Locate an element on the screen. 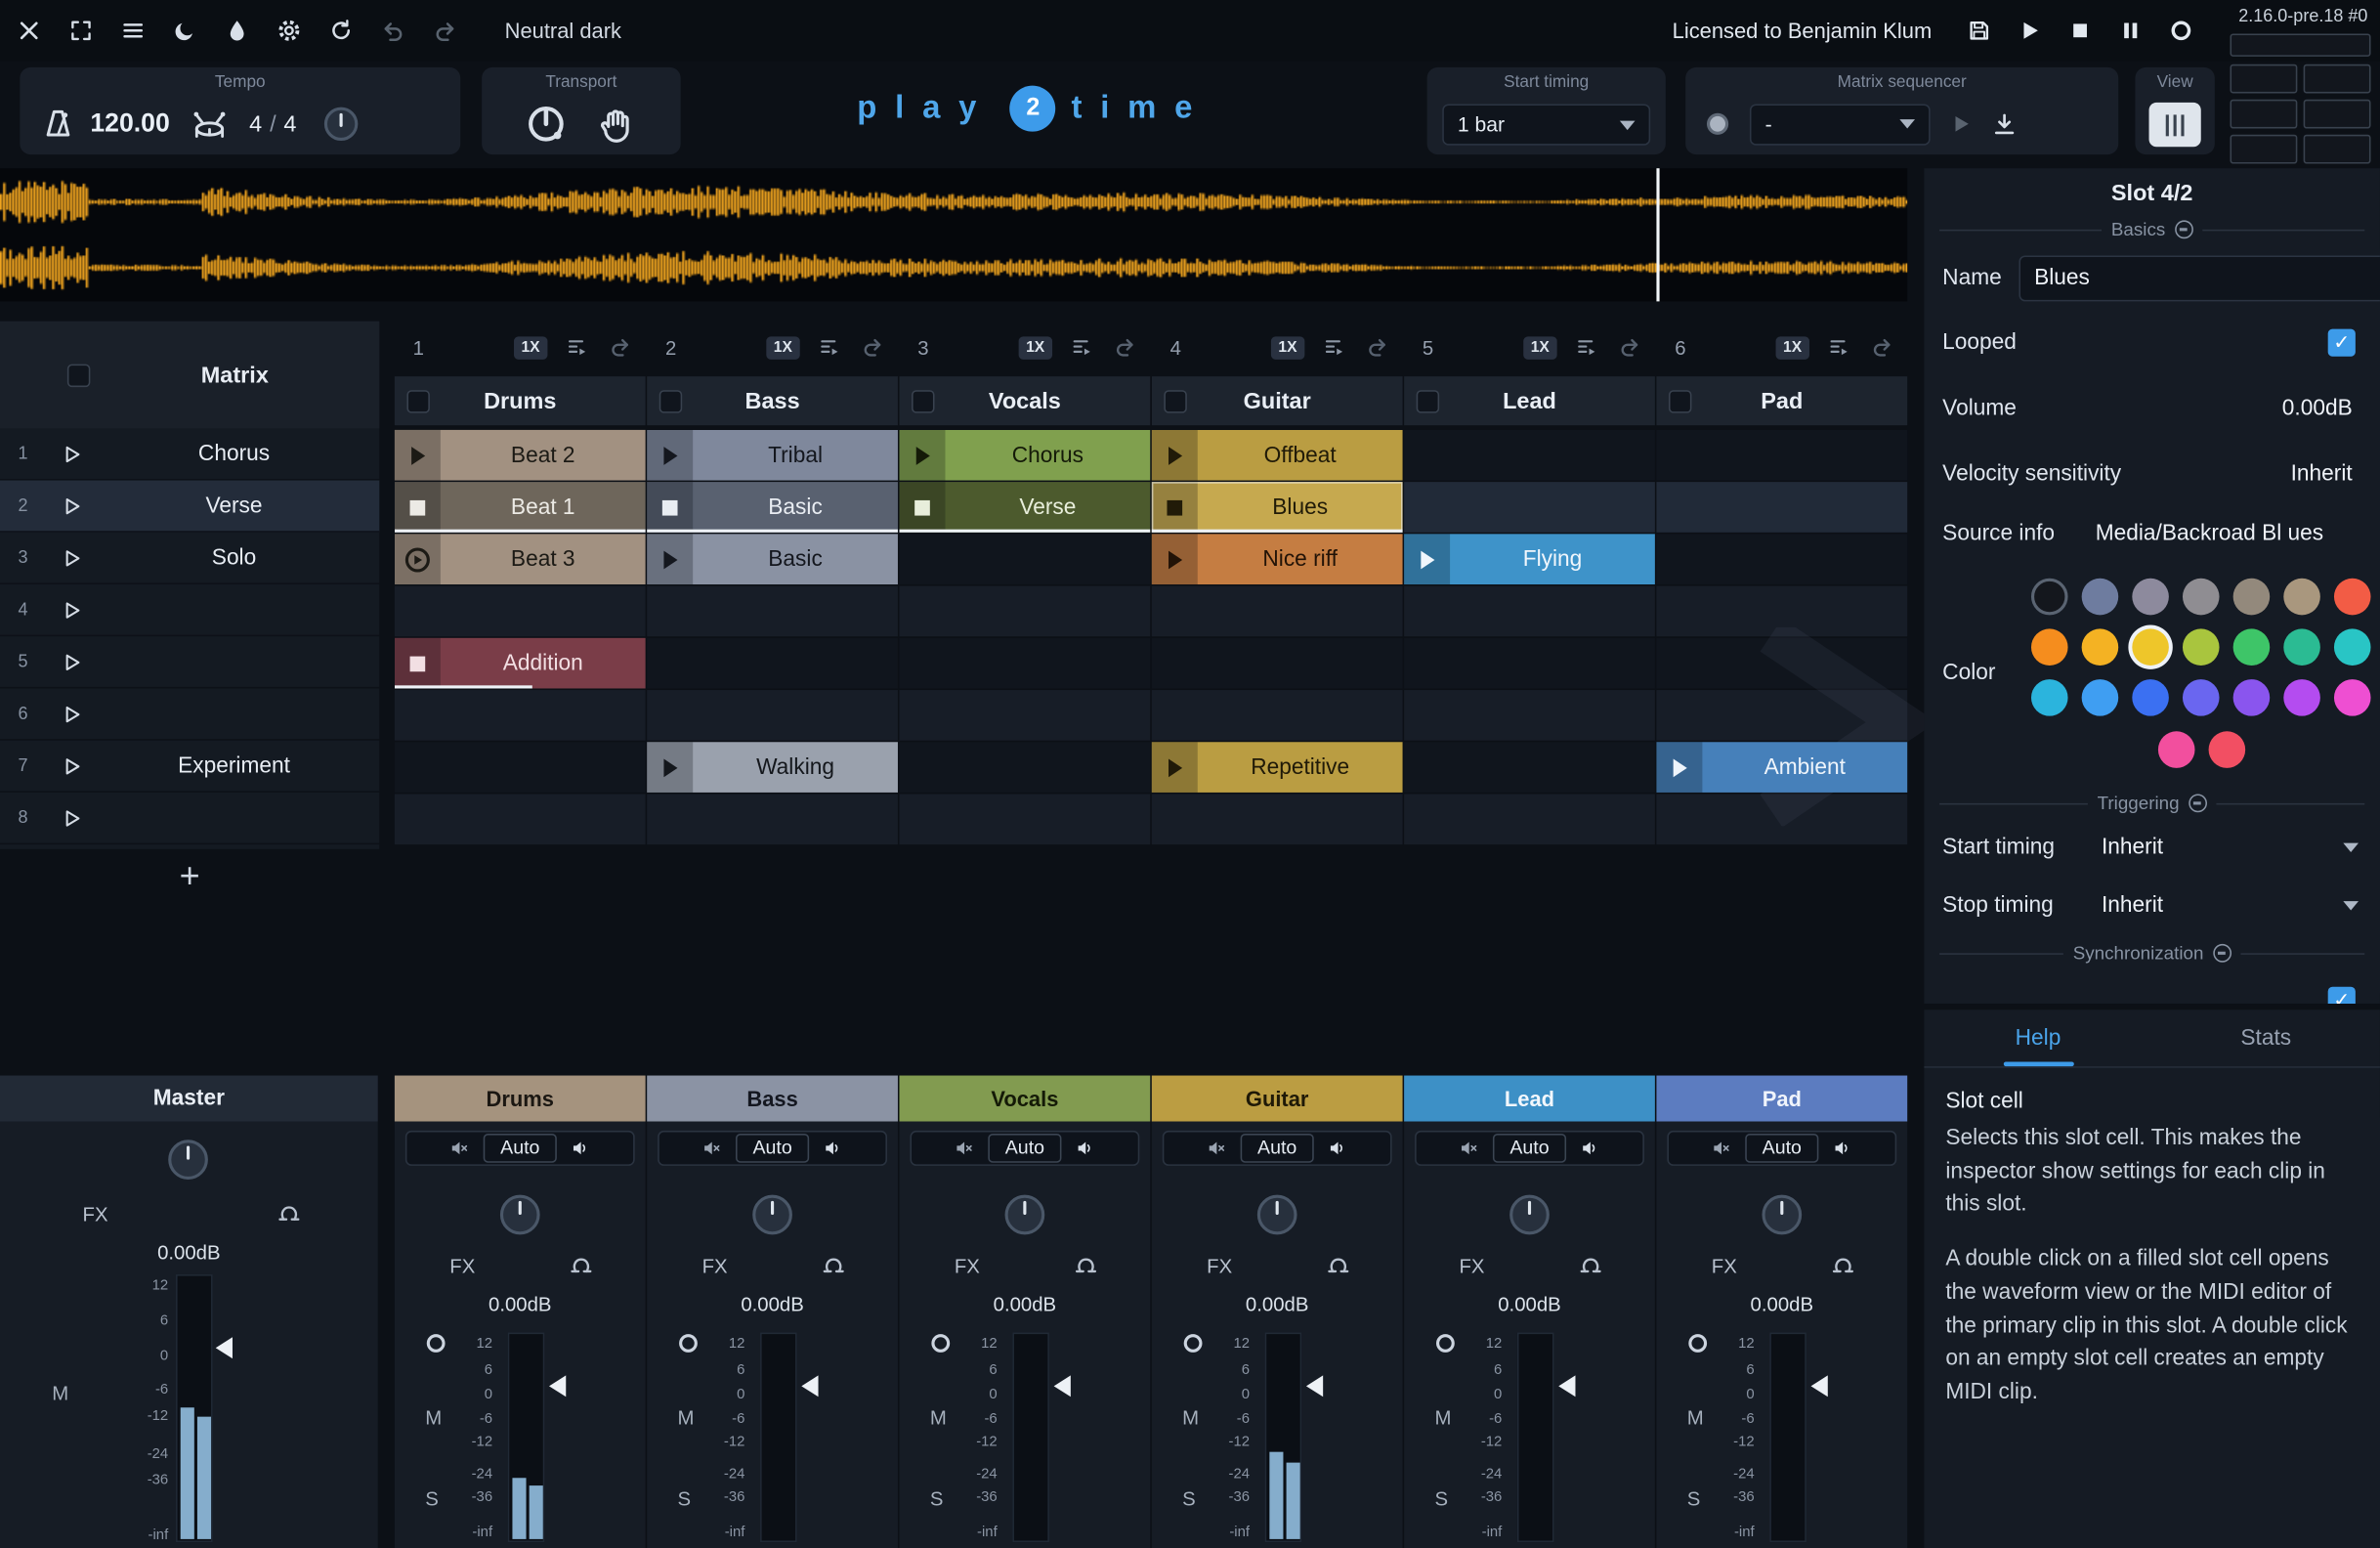 The image size is (2380, 1548). save-icon is located at coordinates (1979, 31).